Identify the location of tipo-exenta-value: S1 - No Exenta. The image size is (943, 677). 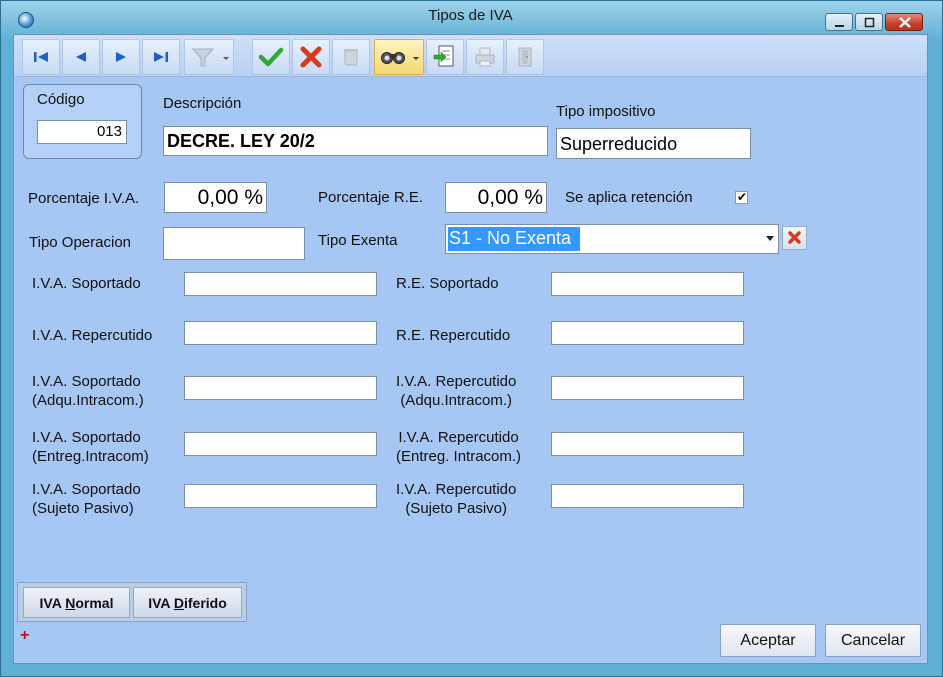
(510, 238).